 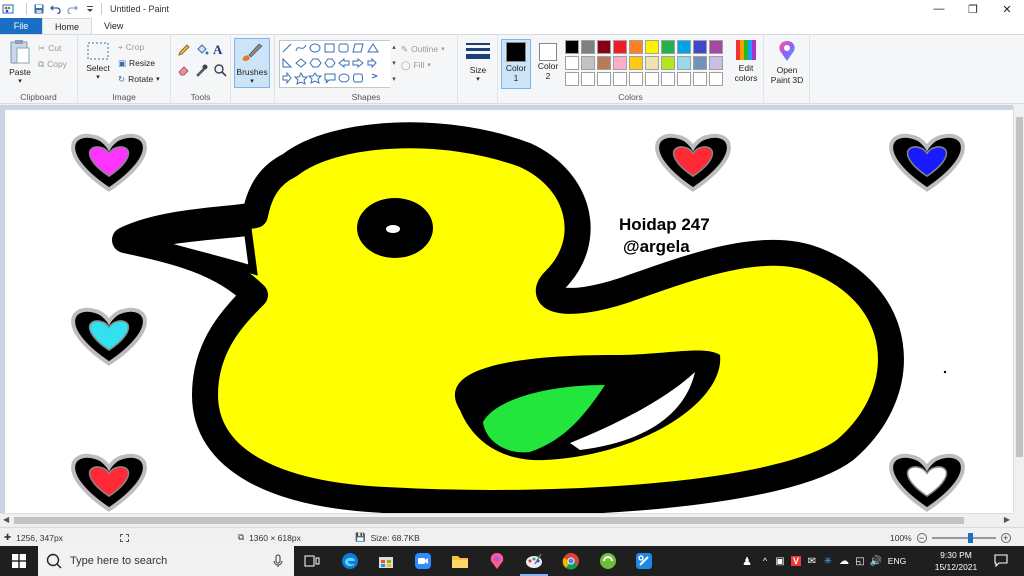 I want to click on chrome-icon, so click(x=571, y=561).